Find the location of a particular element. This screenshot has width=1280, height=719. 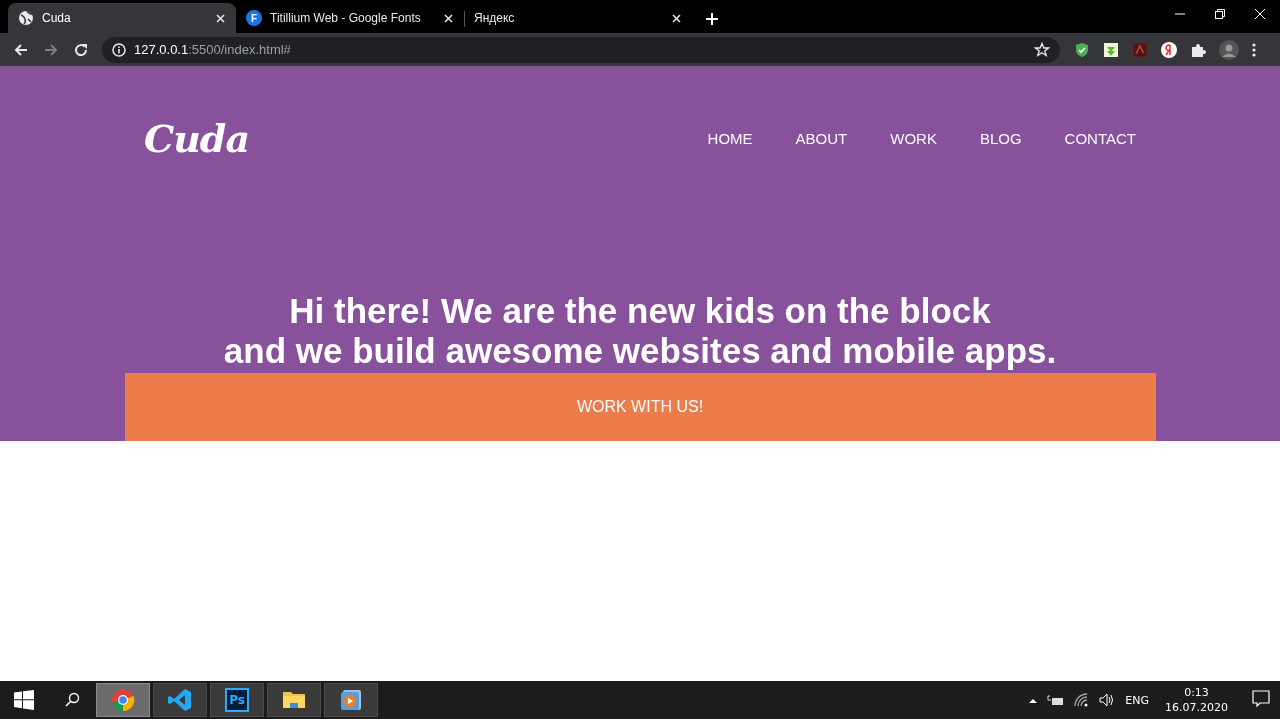

notifications-button is located at coordinates (1261, 700).